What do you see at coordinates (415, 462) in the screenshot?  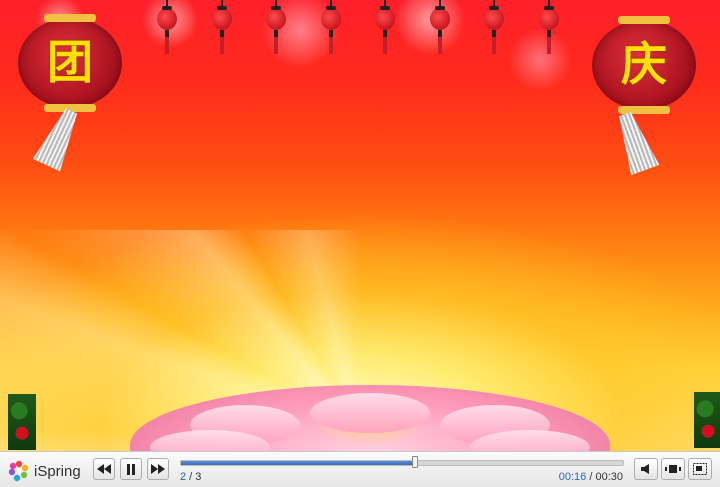 I see `seek-thumb` at bounding box center [415, 462].